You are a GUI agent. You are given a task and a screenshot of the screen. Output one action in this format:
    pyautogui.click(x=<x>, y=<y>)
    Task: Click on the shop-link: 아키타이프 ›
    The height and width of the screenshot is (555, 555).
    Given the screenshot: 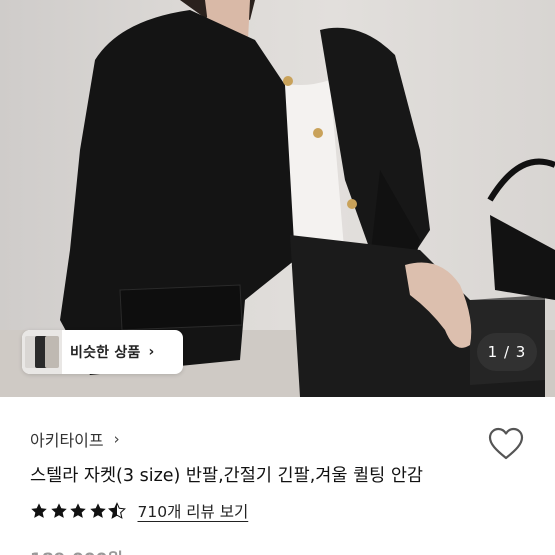 What is the action you would take?
    pyautogui.click(x=75, y=439)
    